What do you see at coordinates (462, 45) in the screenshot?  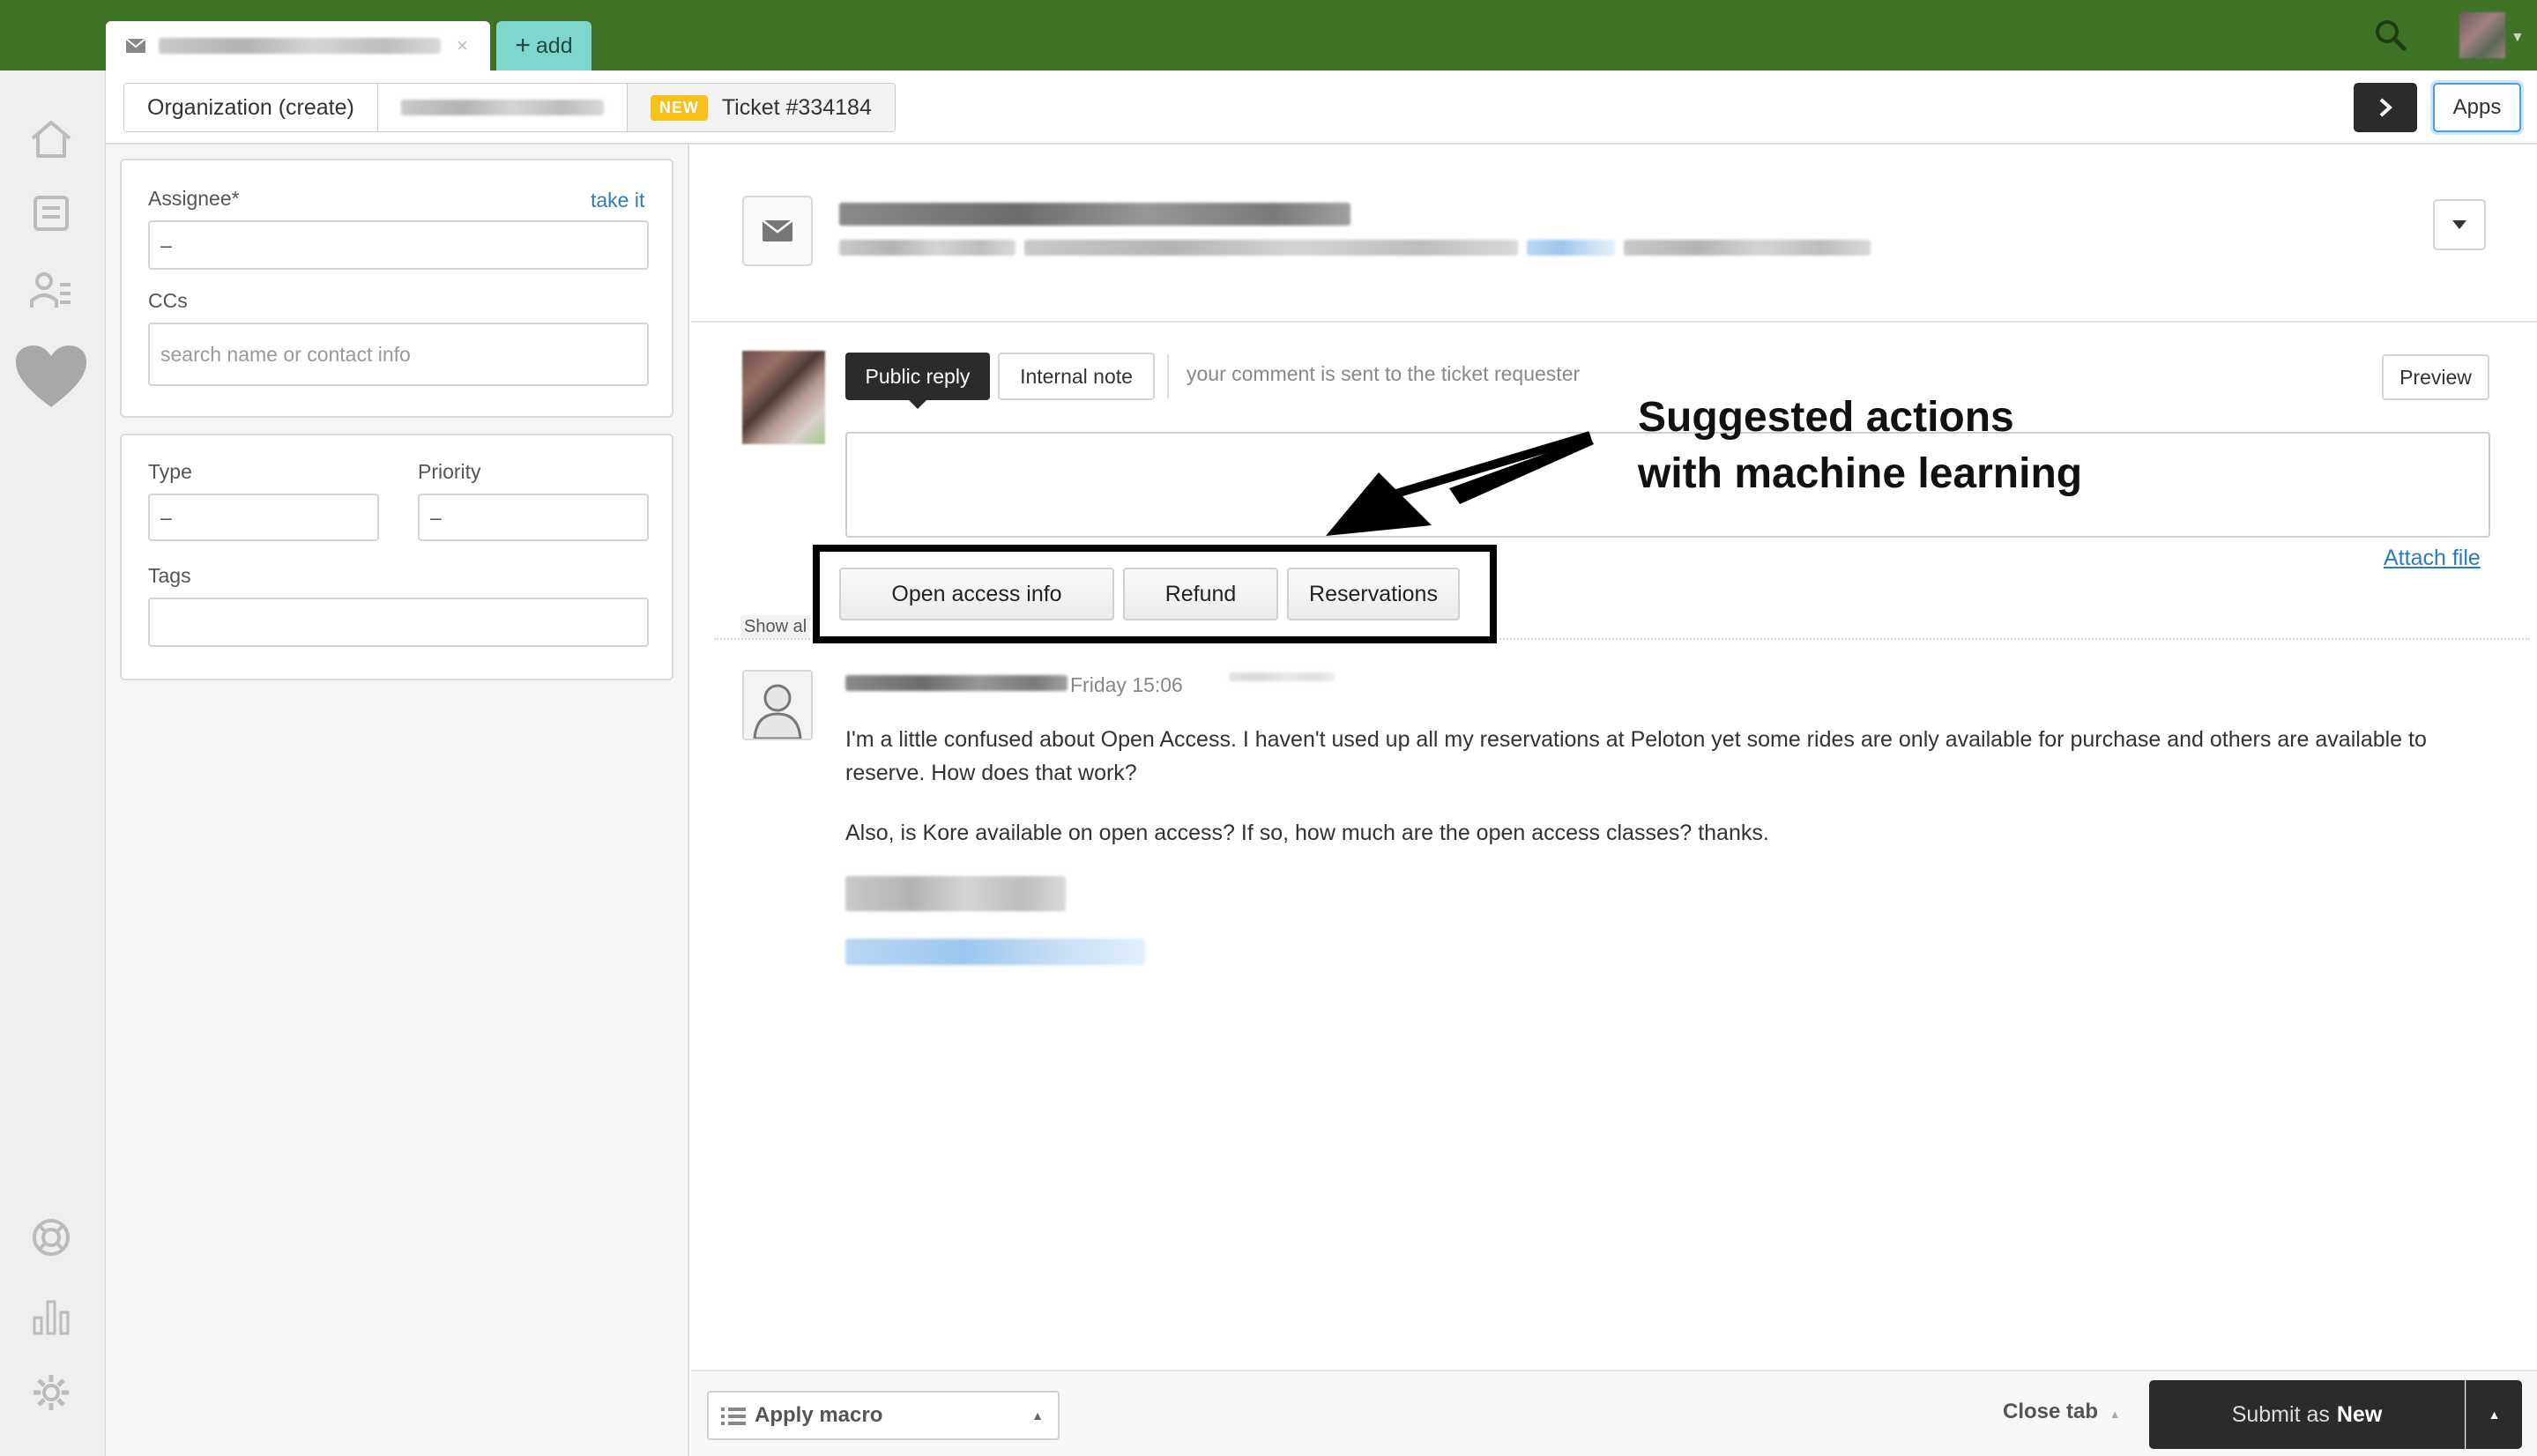 I see `close-icon: ×` at bounding box center [462, 45].